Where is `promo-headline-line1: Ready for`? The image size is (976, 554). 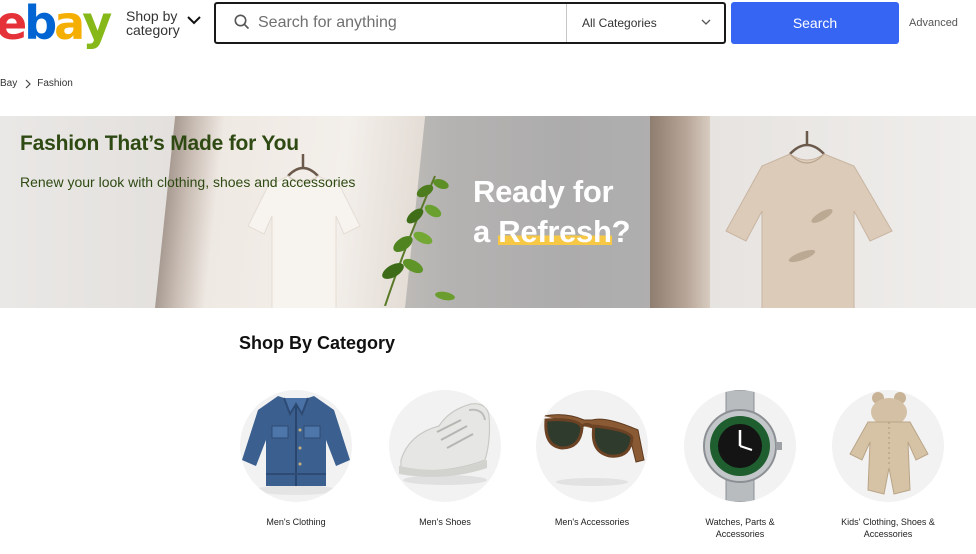 promo-headline-line1: Ready for is located at coordinates (543, 191).